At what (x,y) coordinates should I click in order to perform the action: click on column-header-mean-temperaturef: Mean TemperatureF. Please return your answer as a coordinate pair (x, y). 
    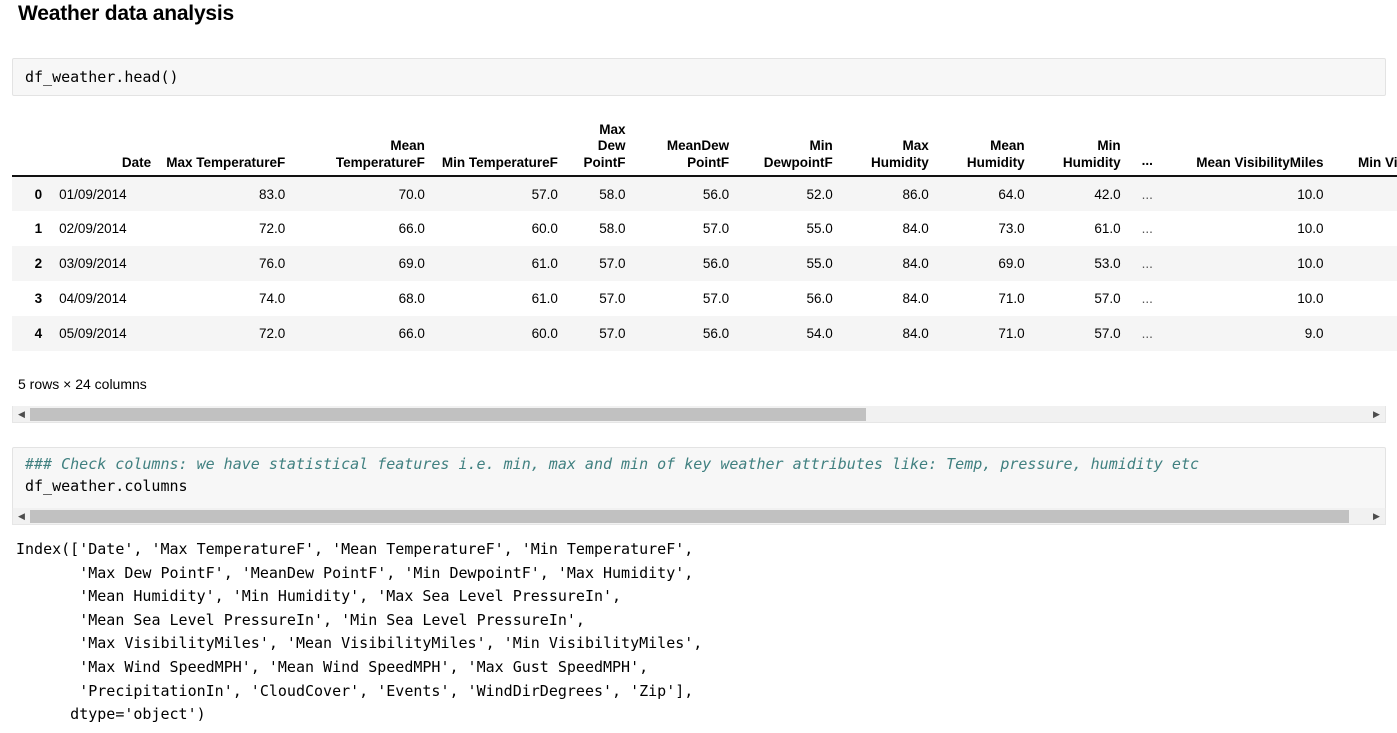
    Looking at the image, I should click on (362, 140).